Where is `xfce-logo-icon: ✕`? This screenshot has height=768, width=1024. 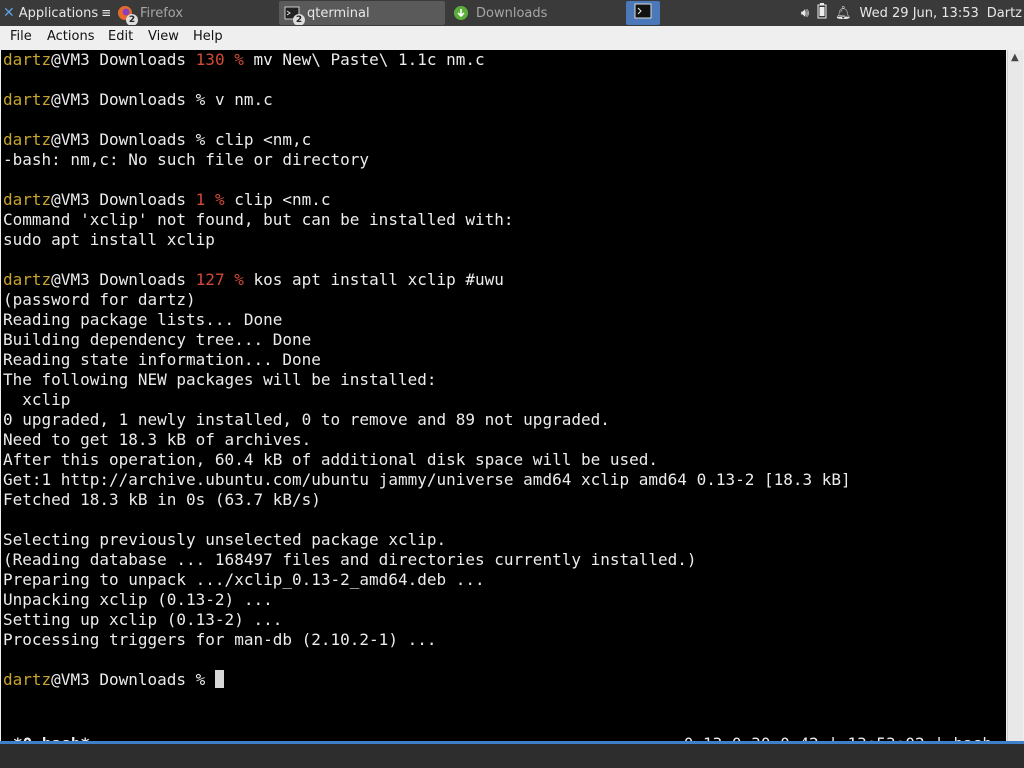
xfce-logo-icon: ✕ is located at coordinates (9, 13).